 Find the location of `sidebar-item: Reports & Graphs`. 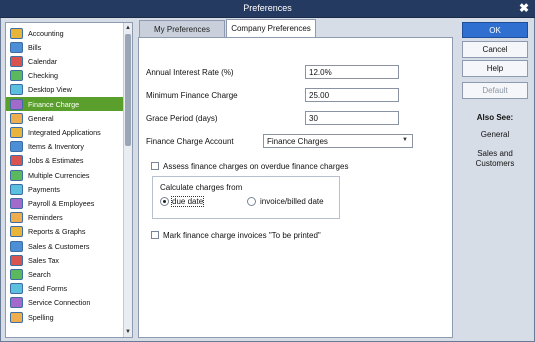

sidebar-item: Reports & Graphs is located at coordinates (65, 232).